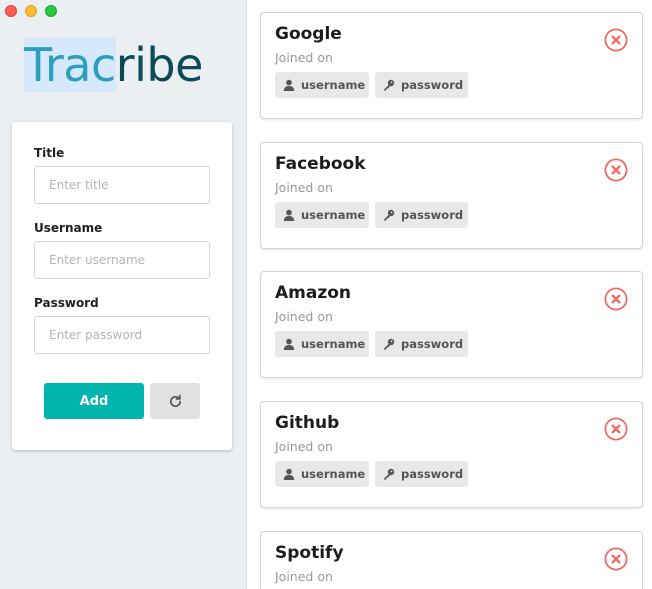  I want to click on entry-title: Amazon, so click(313, 293).